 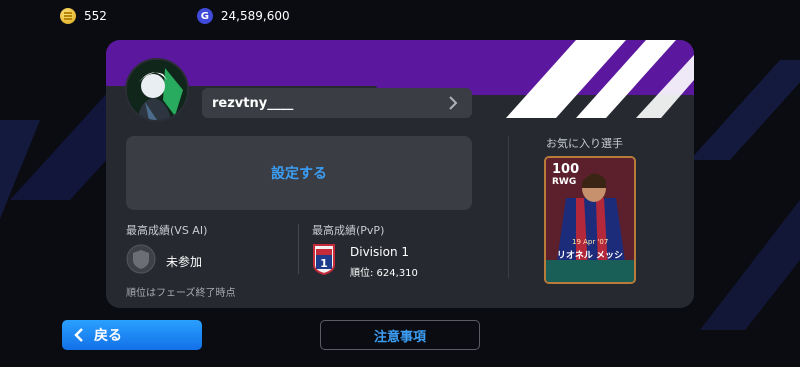 What do you see at coordinates (181, 293) in the screenshot?
I see `ranking-note: 順位はフェーズ終了時点` at bounding box center [181, 293].